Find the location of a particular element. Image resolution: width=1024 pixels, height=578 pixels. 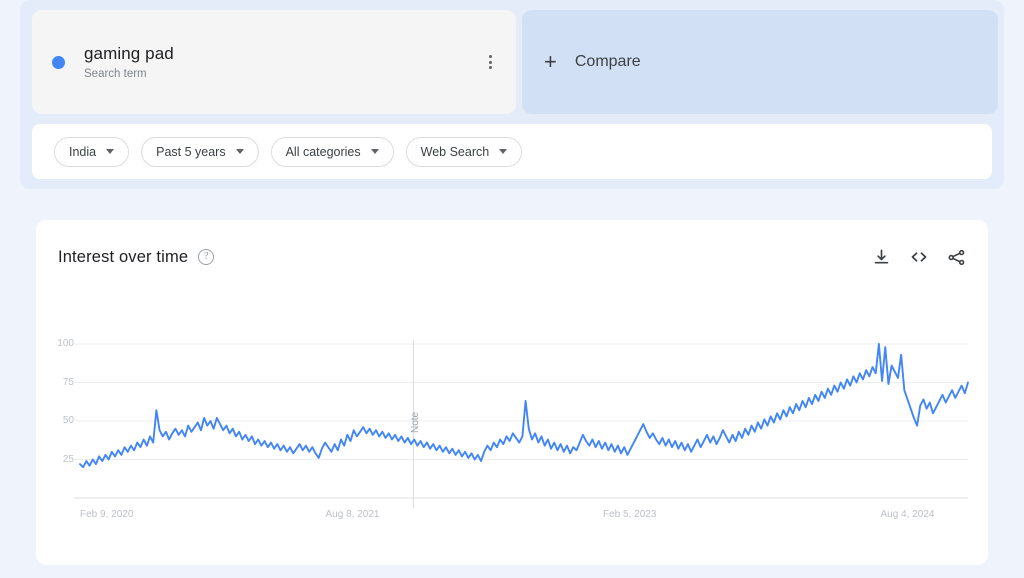

search-term-type-label: Search term is located at coordinates (115, 74).